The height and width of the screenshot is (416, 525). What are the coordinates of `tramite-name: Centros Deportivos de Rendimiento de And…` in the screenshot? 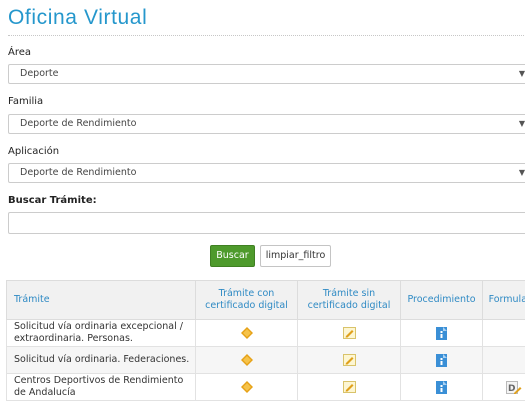 It's located at (101, 387).